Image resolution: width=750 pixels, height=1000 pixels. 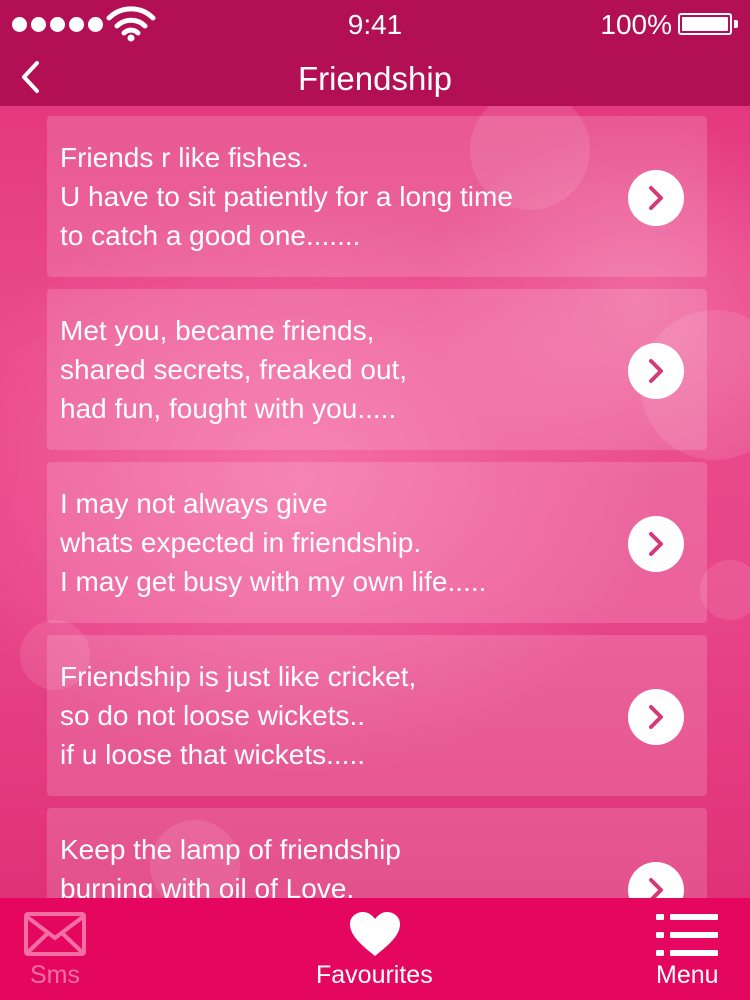 What do you see at coordinates (217, 330) in the screenshot?
I see `sms-line: Met you, became friends,` at bounding box center [217, 330].